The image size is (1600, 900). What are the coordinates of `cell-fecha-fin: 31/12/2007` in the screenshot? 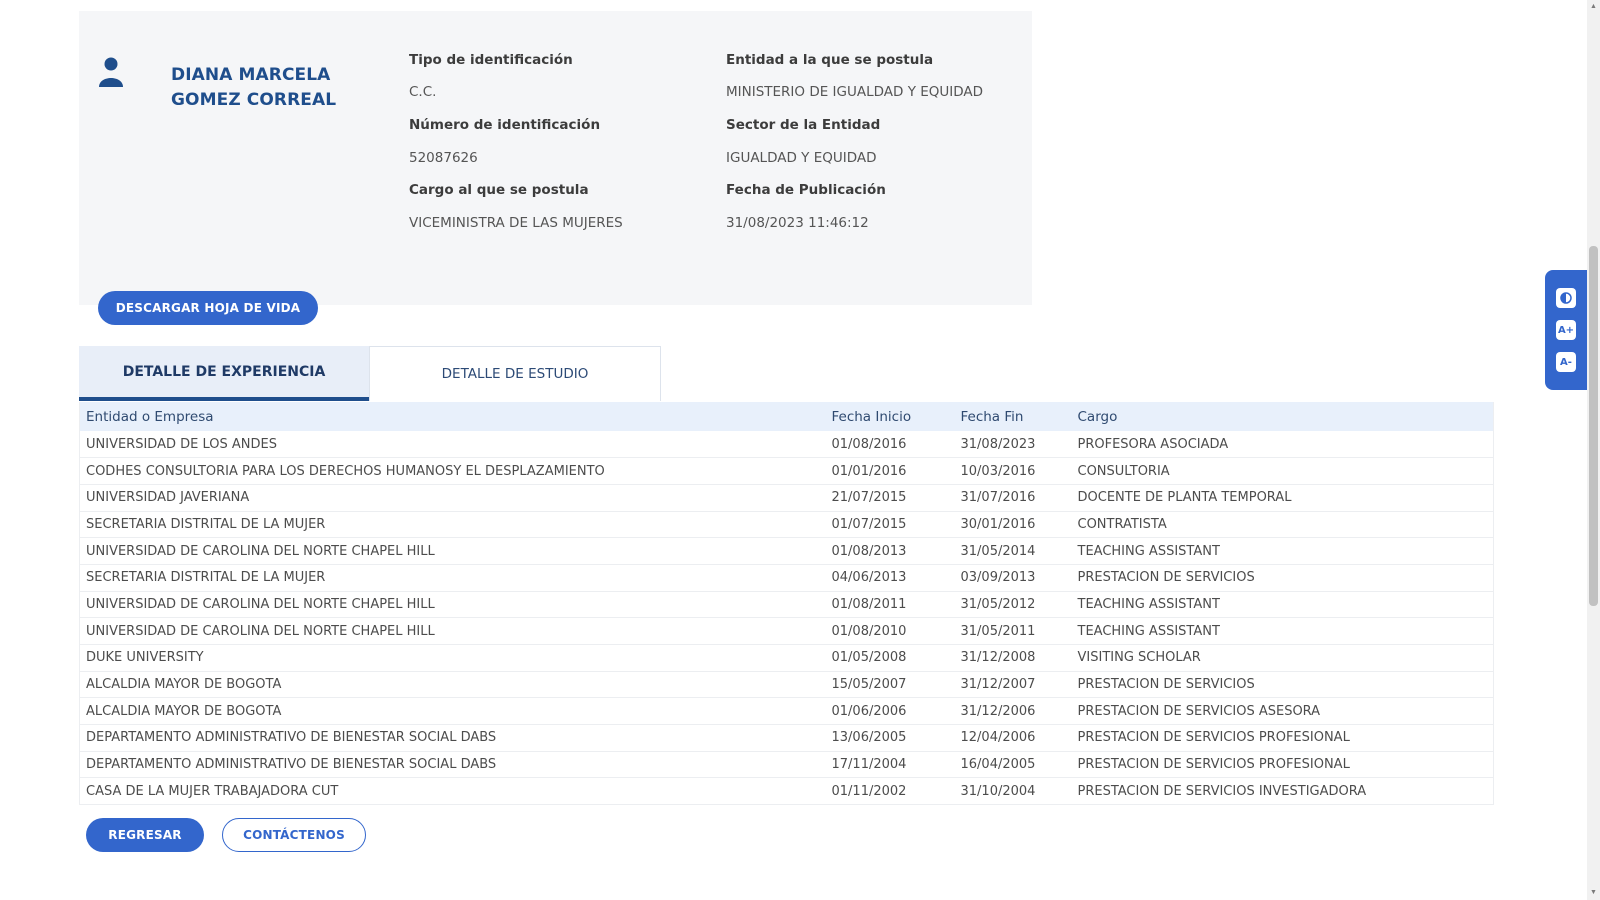 It's located at (1013, 685).